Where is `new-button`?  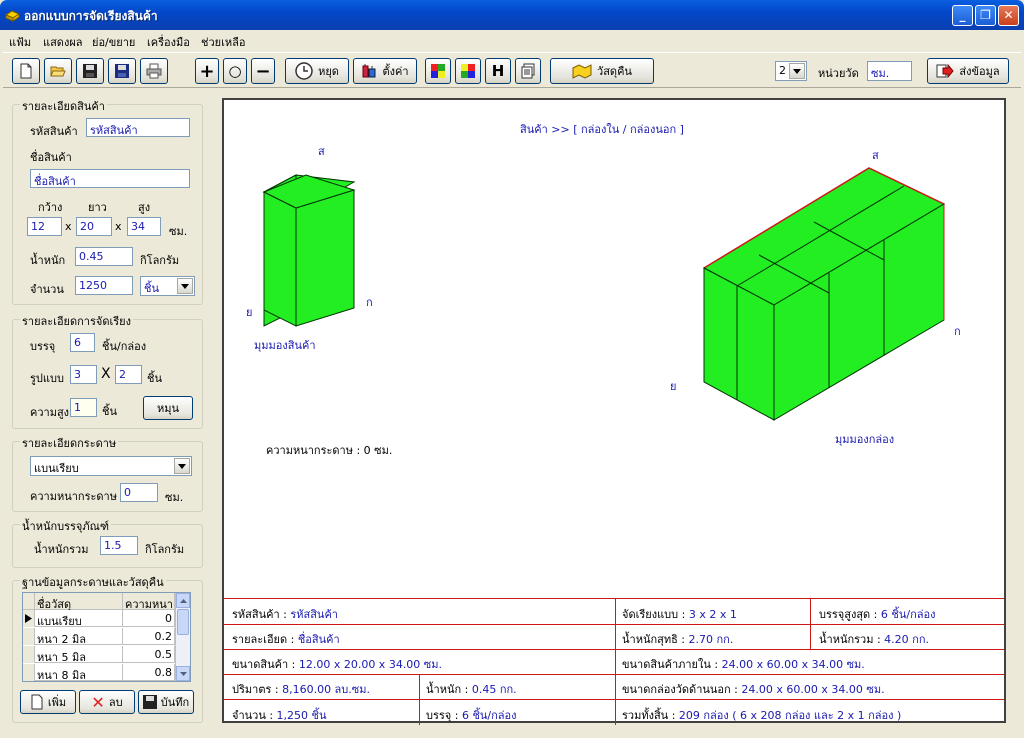 new-button is located at coordinates (26, 71).